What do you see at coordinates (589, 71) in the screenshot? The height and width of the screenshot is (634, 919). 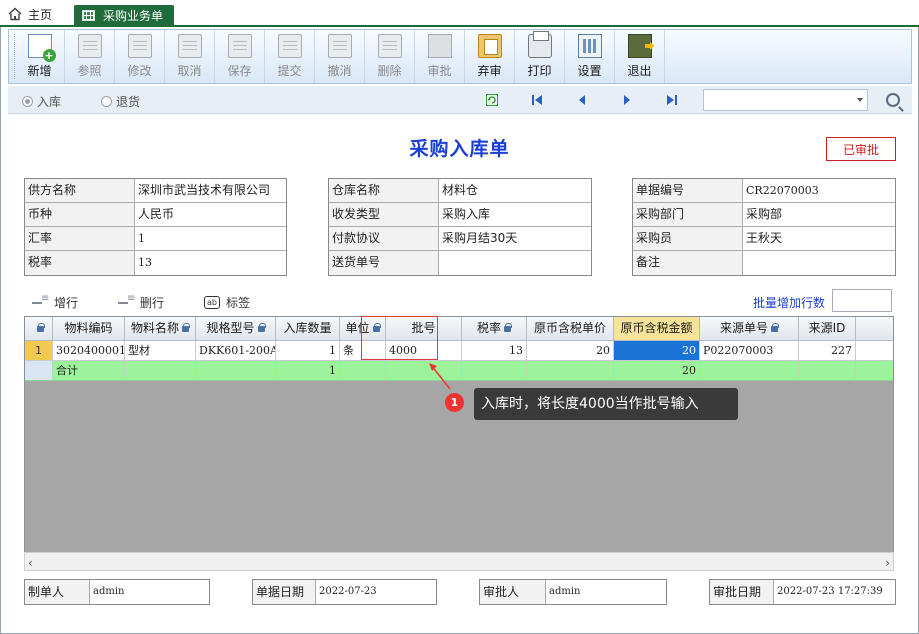 I see `settings-button-label: 设置` at bounding box center [589, 71].